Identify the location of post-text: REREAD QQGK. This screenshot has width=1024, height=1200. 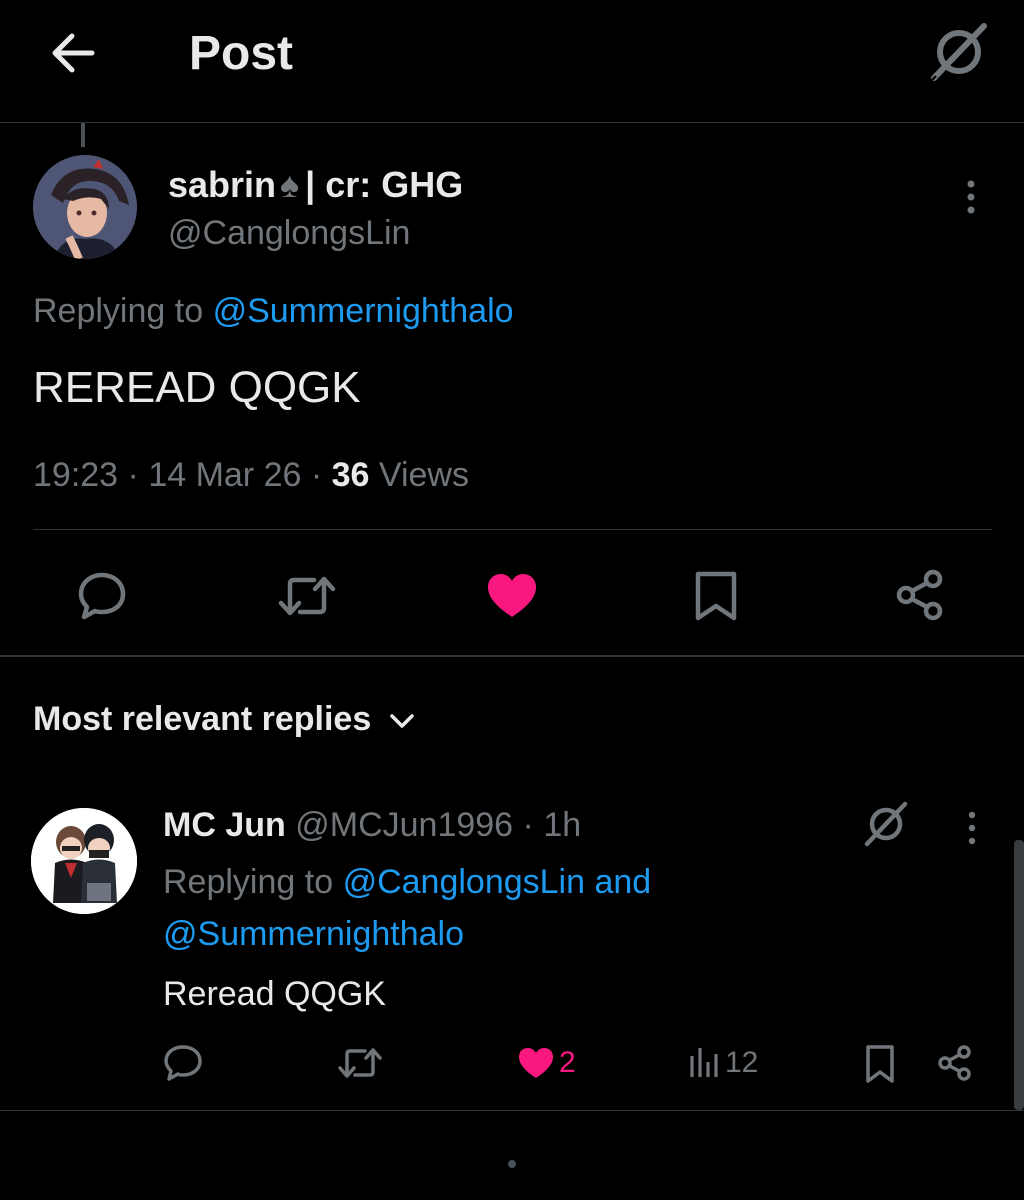
(197, 387).